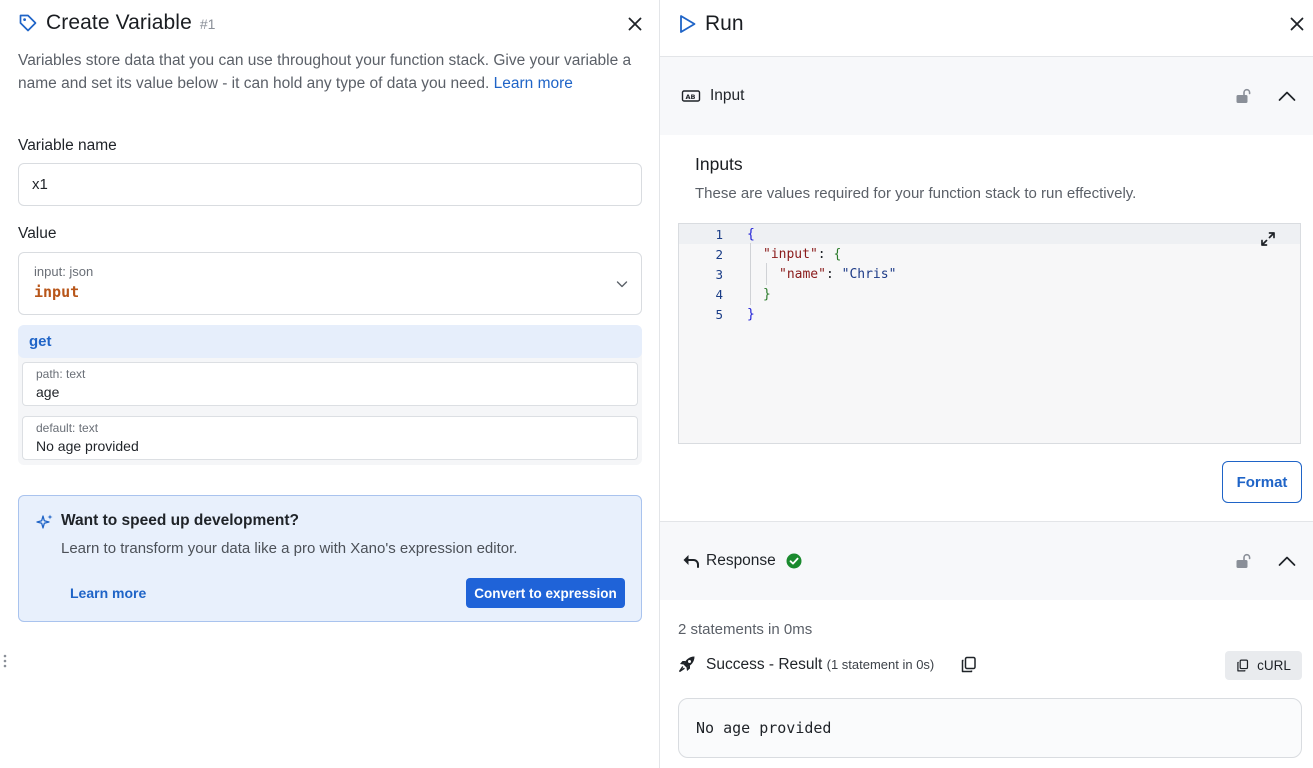 Image resolution: width=1313 pixels, height=768 pixels. I want to click on tip-title: Want to speed up development?, so click(180, 520).